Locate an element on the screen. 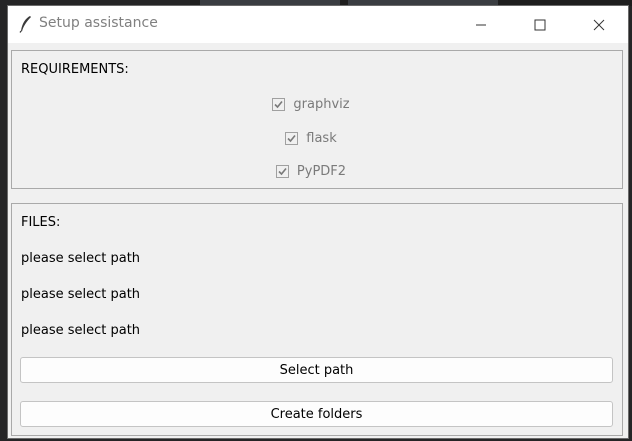 The image size is (632, 441). checkbox-label: graphviz is located at coordinates (321, 104).